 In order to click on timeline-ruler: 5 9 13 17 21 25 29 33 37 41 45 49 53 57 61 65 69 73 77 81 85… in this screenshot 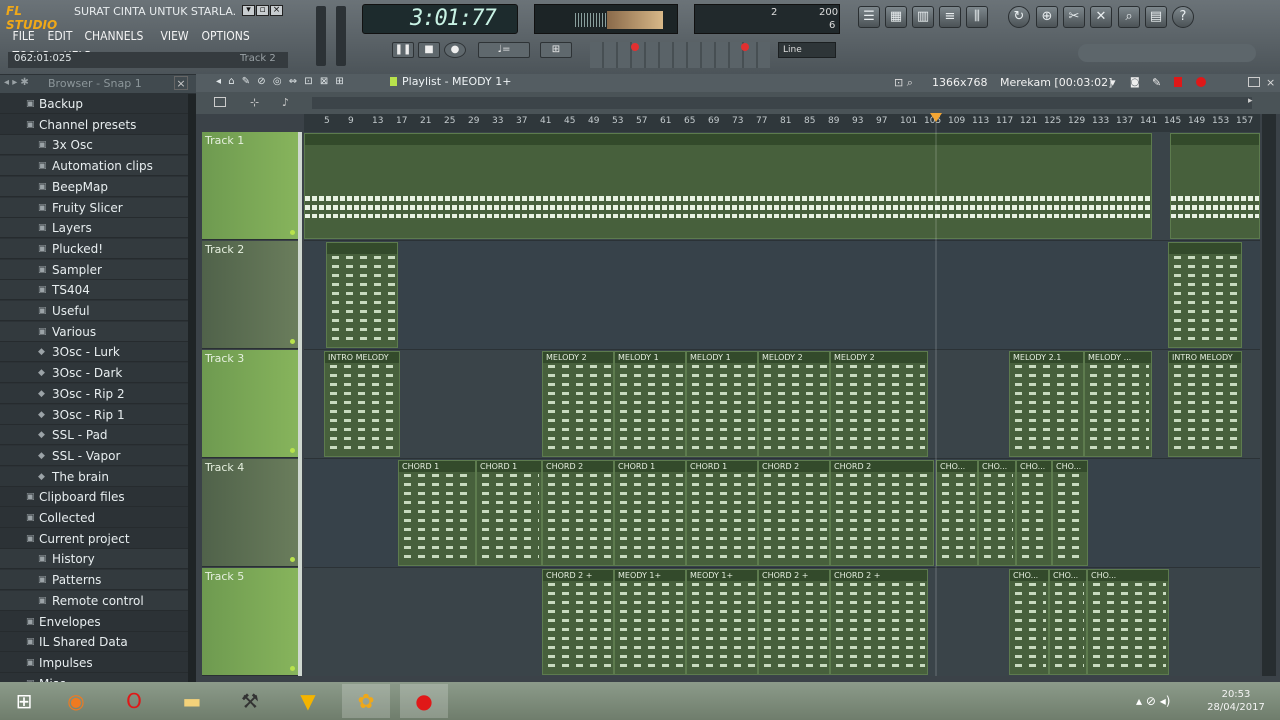, I will do `click(782, 123)`.